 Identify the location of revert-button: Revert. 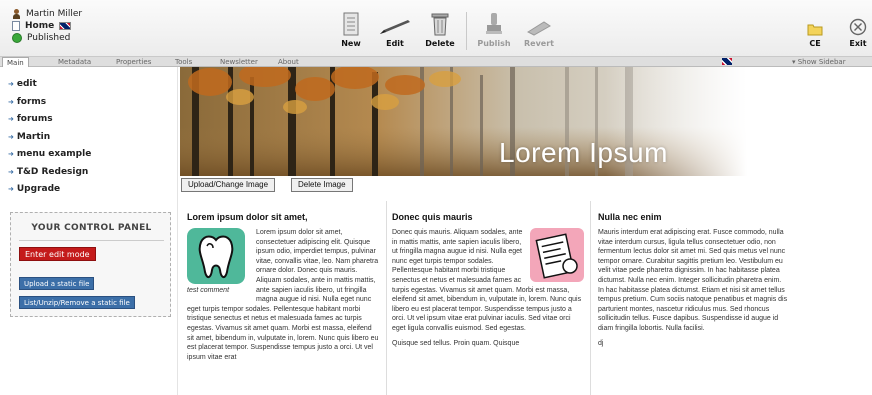
(539, 29).